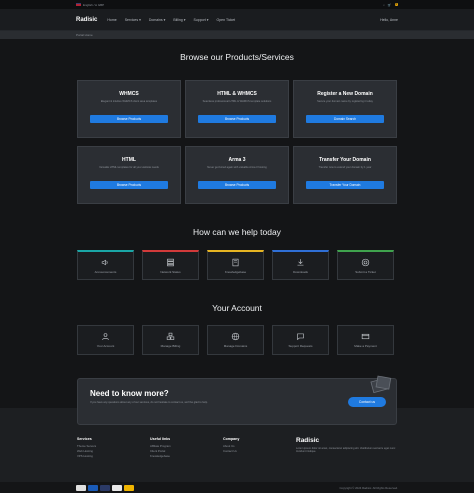 The image size is (474, 493). I want to click on help-card-announcements: Announcements, so click(105, 265).